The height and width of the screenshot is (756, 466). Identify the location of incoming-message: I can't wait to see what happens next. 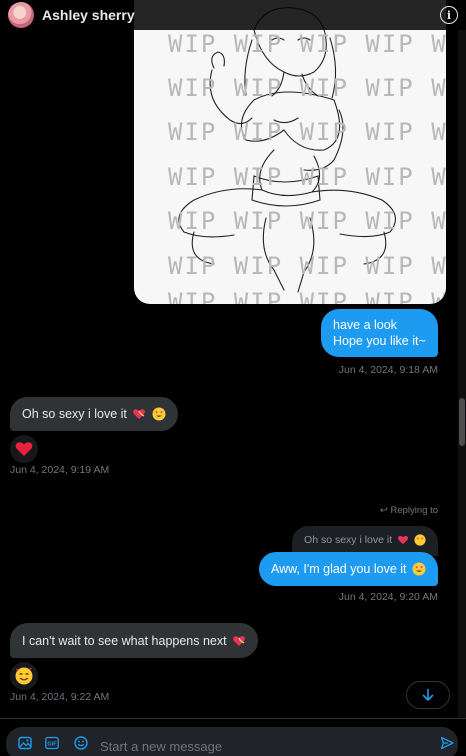
(134, 640).